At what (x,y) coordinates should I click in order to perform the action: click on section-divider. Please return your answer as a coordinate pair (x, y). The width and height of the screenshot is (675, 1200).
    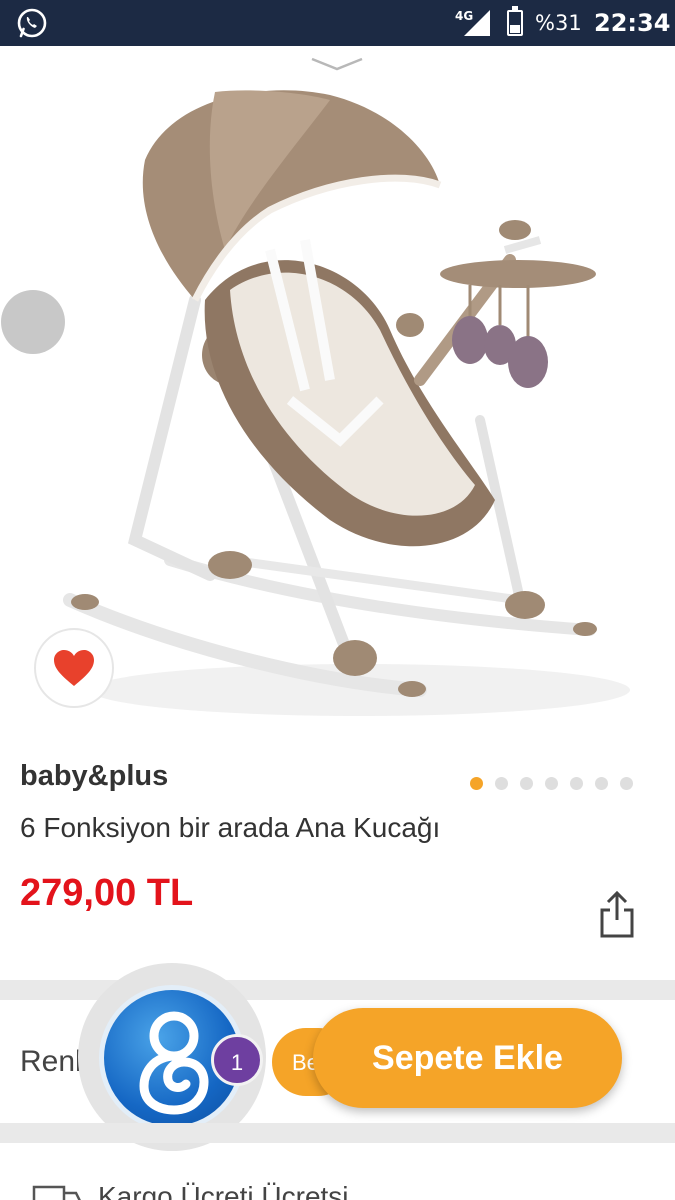
    Looking at the image, I should click on (337, 1133).